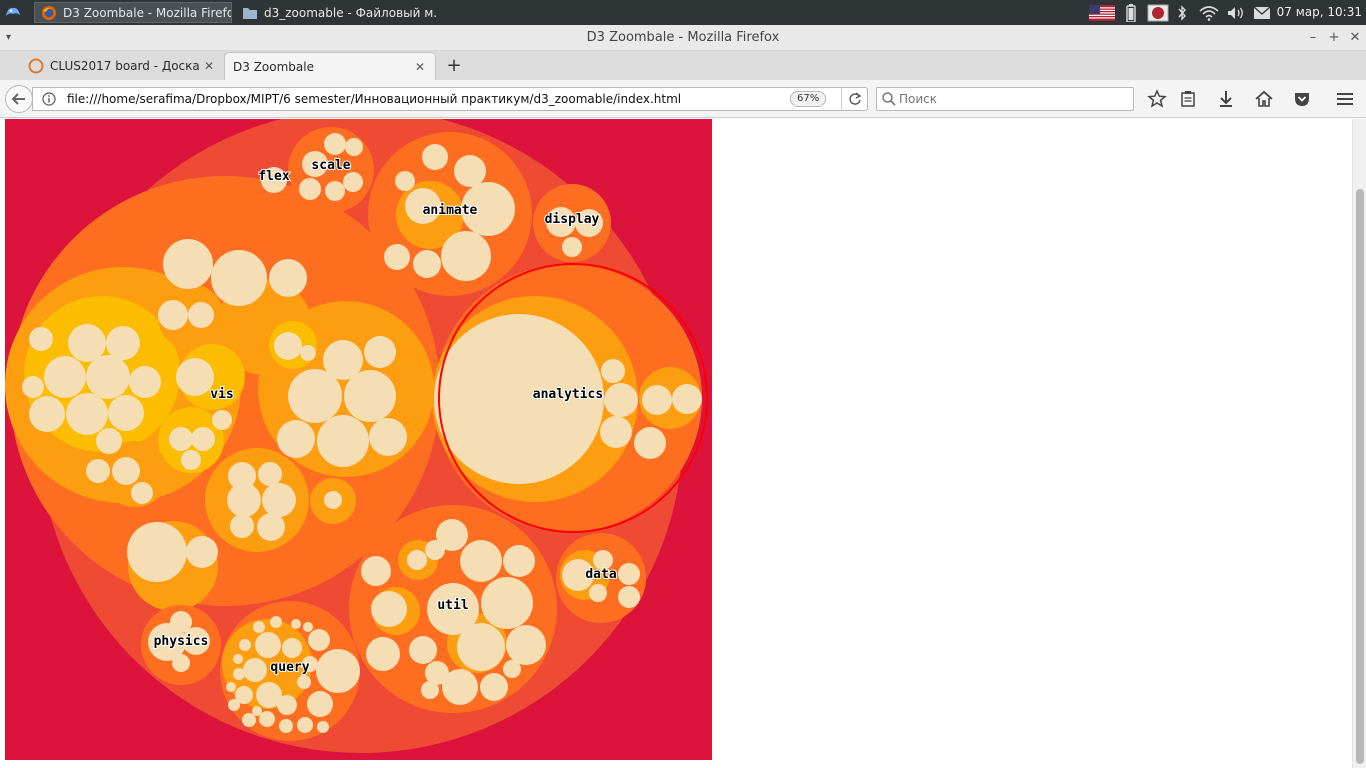 The image size is (1366, 768). What do you see at coordinates (683, 38) in the screenshot?
I see `window-titlebar: ▾ D3 Zoombale - Mozilla Firefox – + ✕` at bounding box center [683, 38].